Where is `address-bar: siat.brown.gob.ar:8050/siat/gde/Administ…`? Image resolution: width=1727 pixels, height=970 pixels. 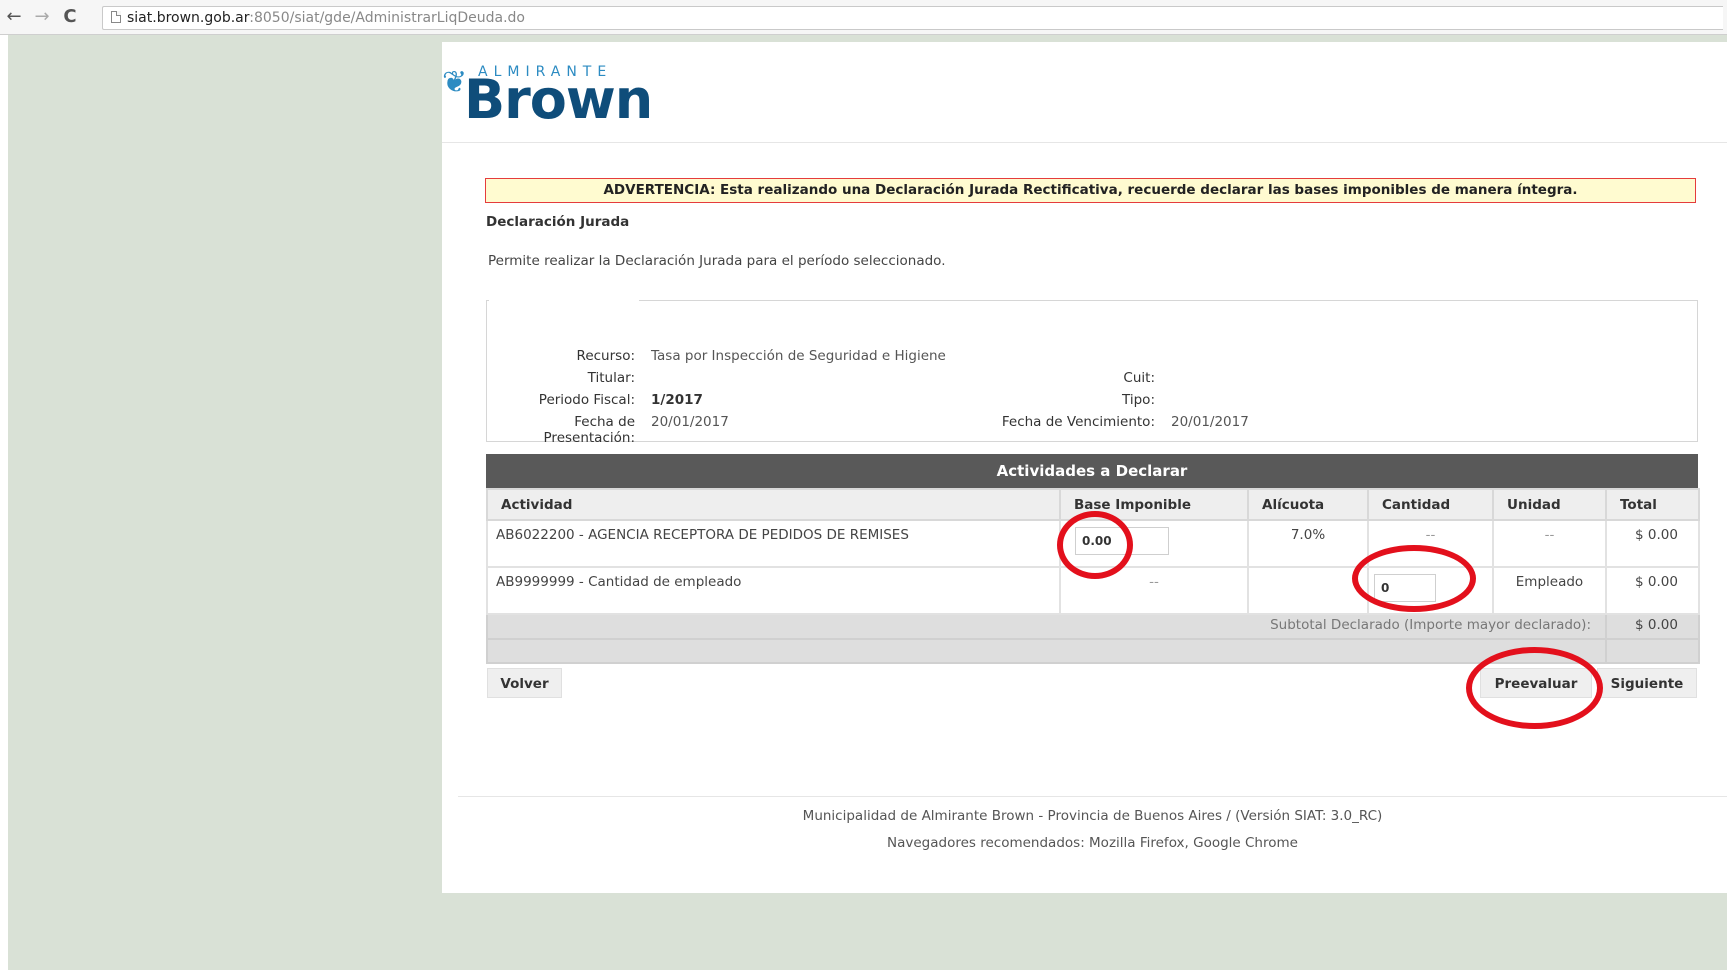
address-bar: siat.brown.gob.ar:8050/siat/gde/Administ… is located at coordinates (912, 18).